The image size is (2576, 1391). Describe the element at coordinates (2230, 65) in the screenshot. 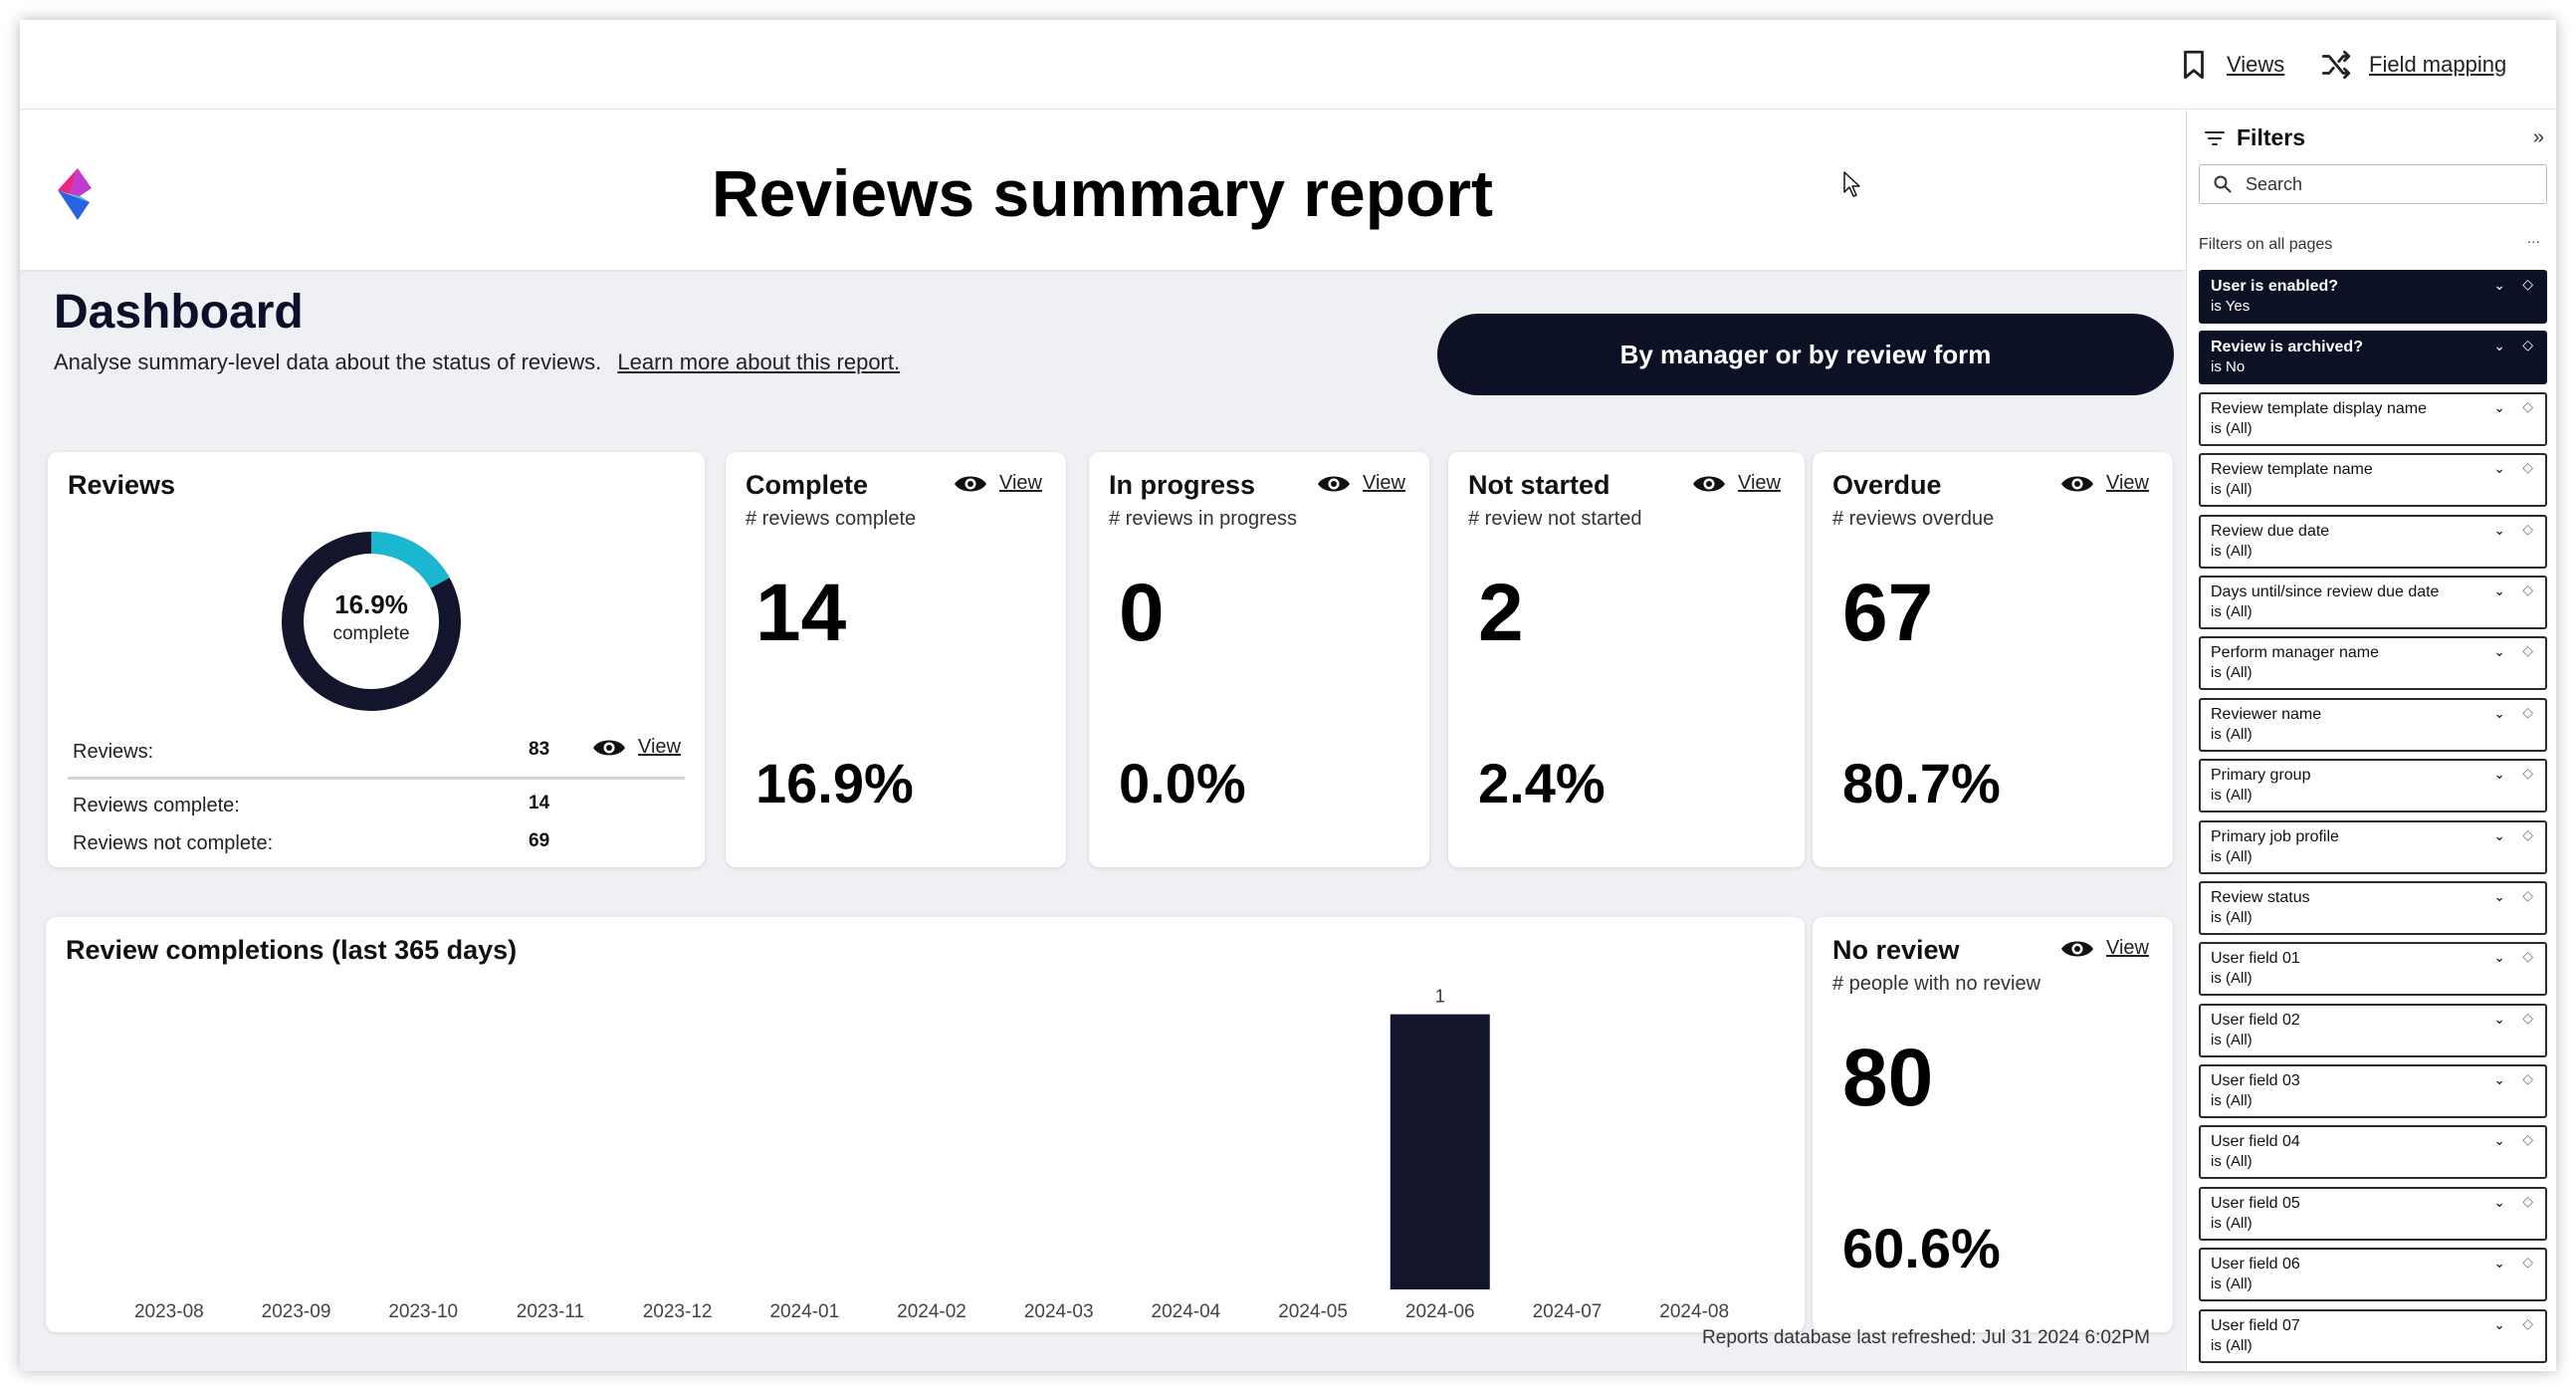

I see `views-button: Views` at that location.